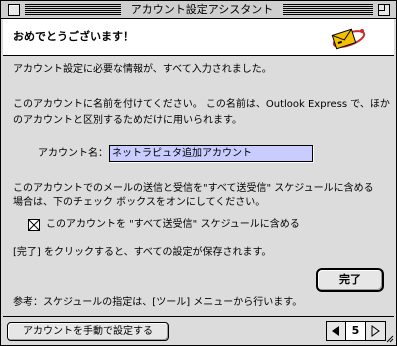 The image size is (397, 346). I want to click on name-instruction-line2: のアカウントと区別するためだけに用いられます。, so click(127, 120).